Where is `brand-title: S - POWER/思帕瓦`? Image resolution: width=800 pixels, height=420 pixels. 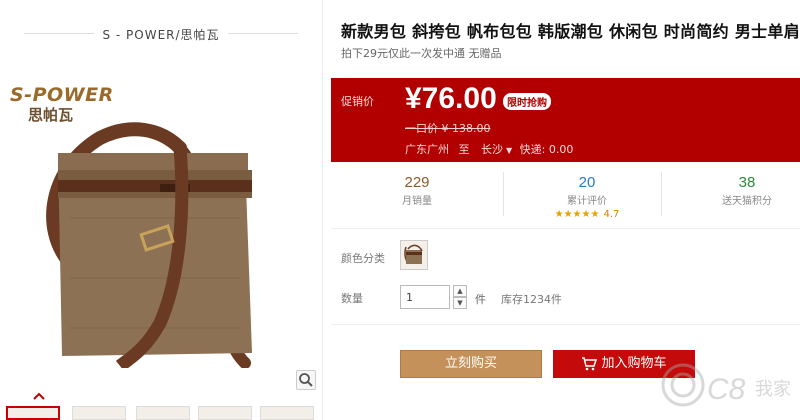 brand-title: S - POWER/思帕瓦 is located at coordinates (161, 34).